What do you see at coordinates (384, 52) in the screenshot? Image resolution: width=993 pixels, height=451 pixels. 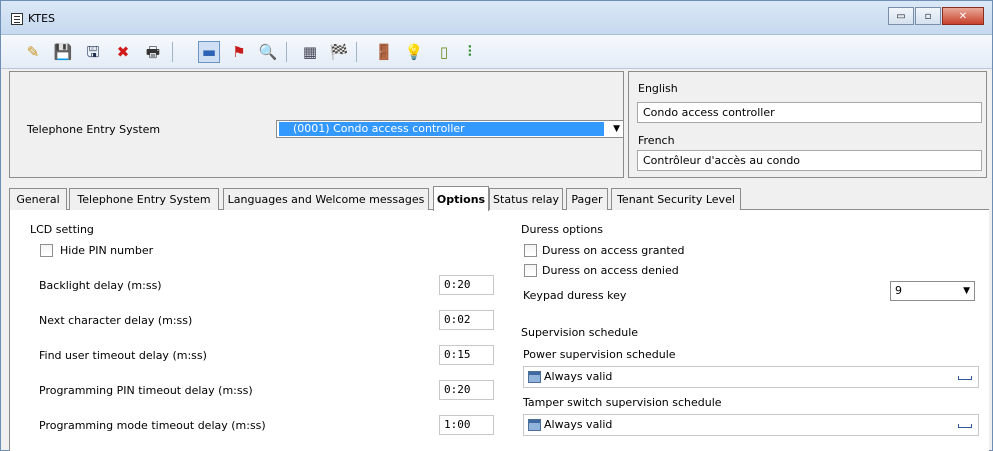 I see `door-icon: 🚪` at bounding box center [384, 52].